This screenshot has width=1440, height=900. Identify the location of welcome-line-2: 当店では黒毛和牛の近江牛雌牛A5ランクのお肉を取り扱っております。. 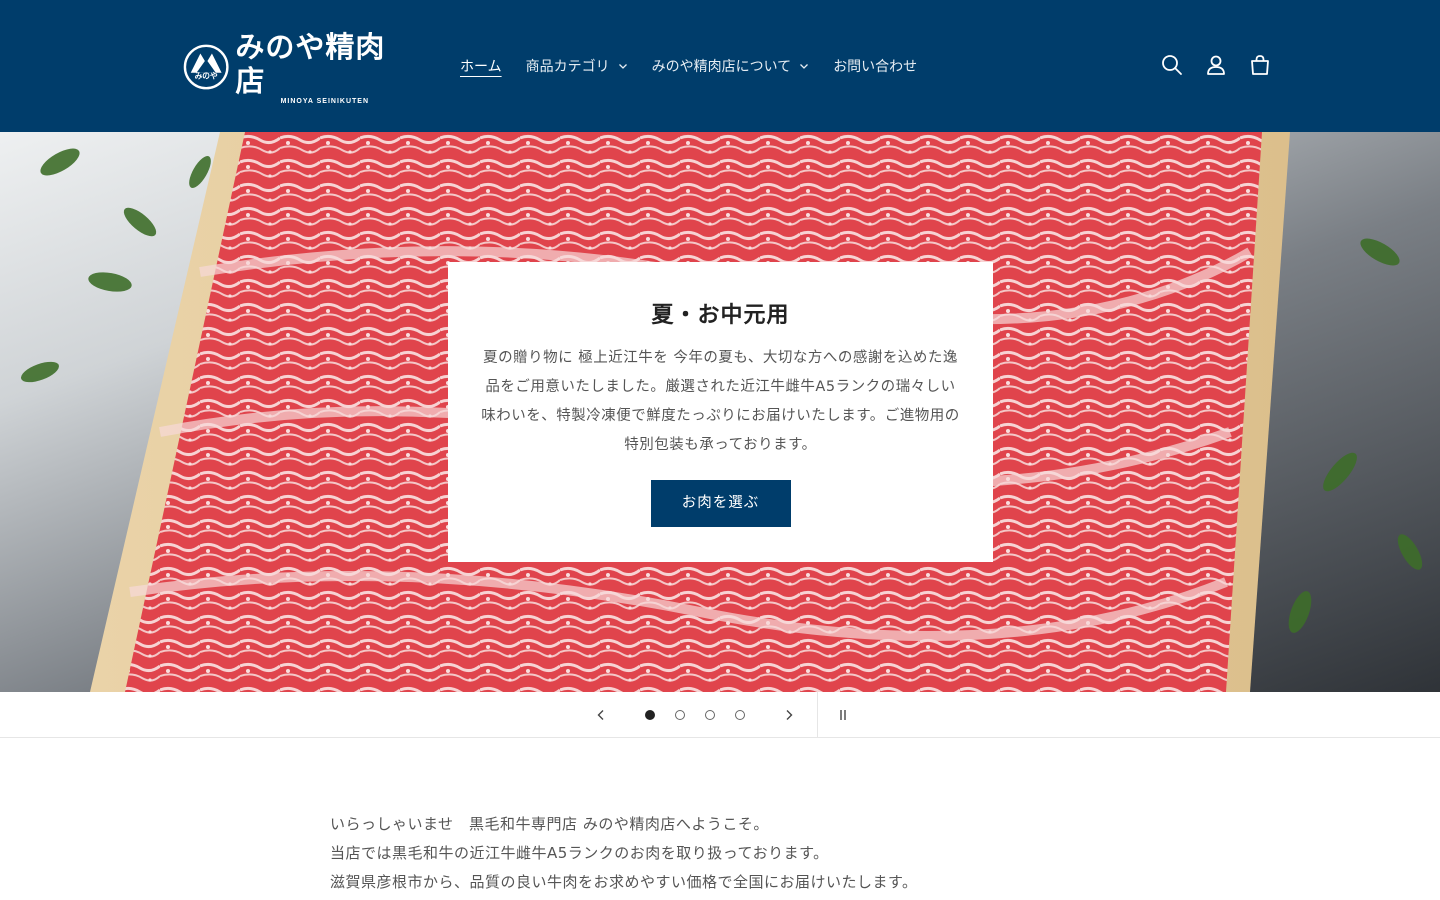
(579, 853).